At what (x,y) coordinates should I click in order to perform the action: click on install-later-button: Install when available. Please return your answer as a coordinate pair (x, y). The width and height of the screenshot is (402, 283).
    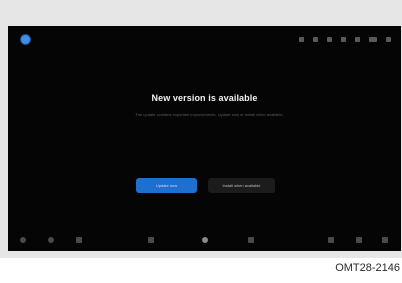
    Looking at the image, I should click on (241, 185).